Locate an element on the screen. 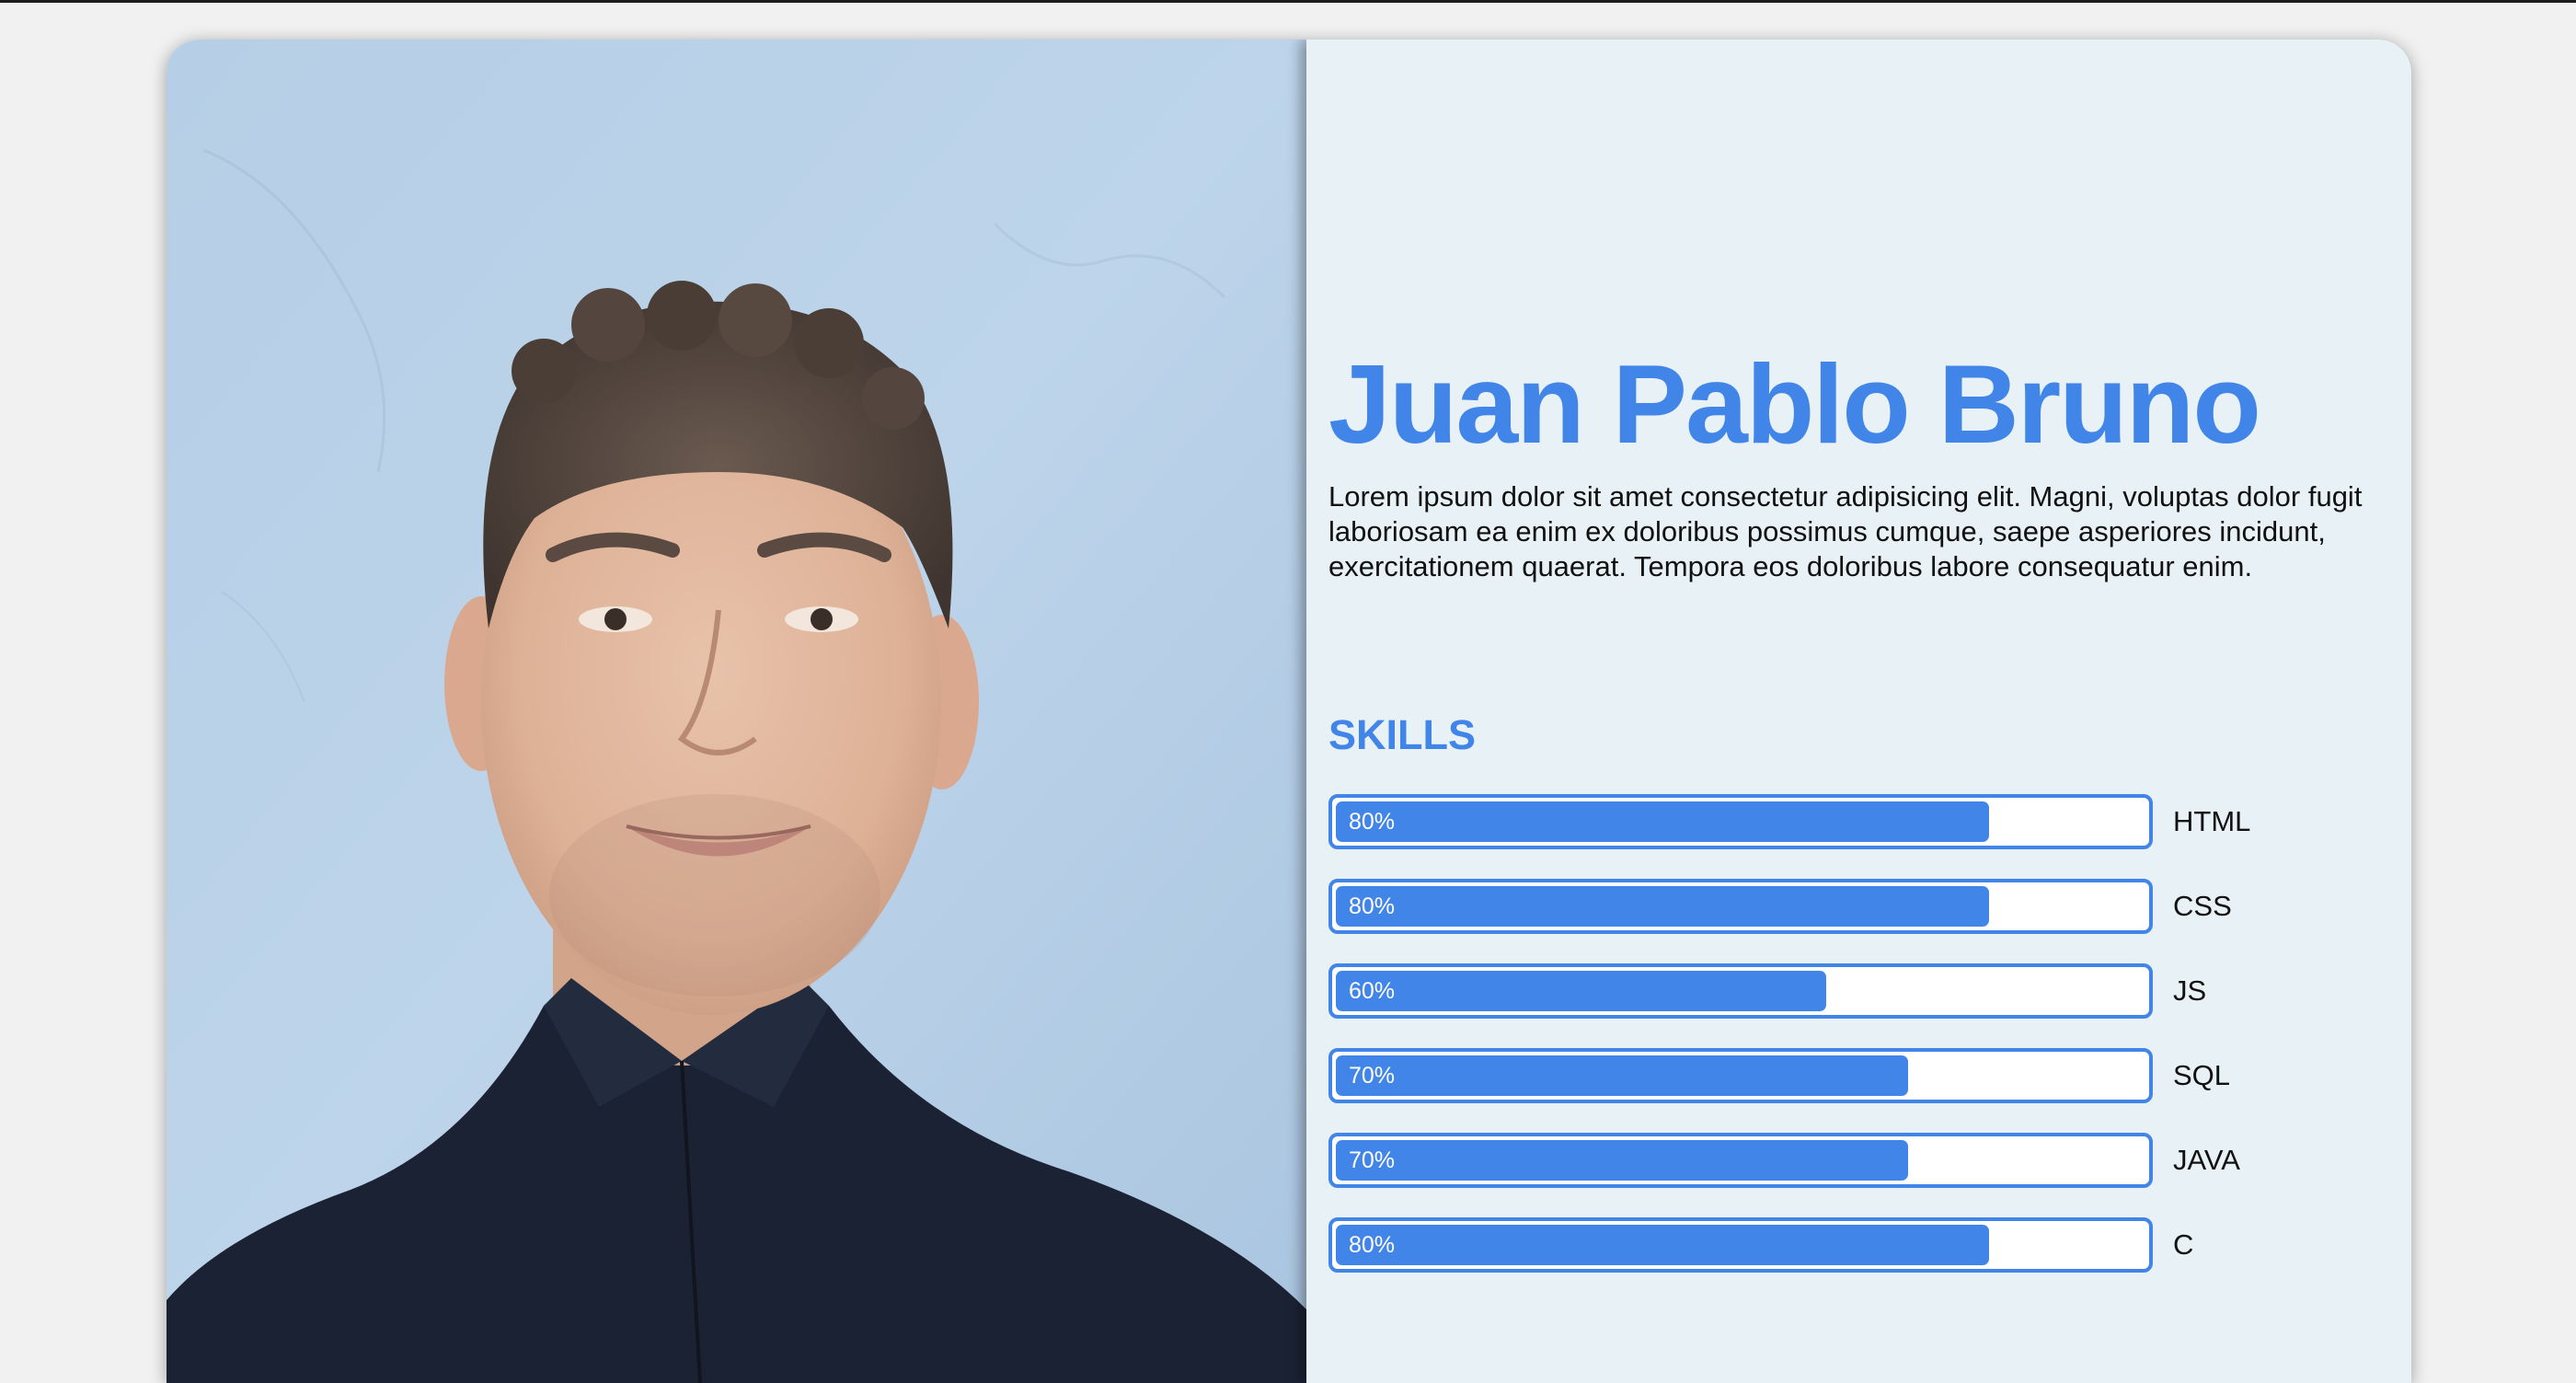  skill-row: 70% JAVA is located at coordinates (1834, 1160).